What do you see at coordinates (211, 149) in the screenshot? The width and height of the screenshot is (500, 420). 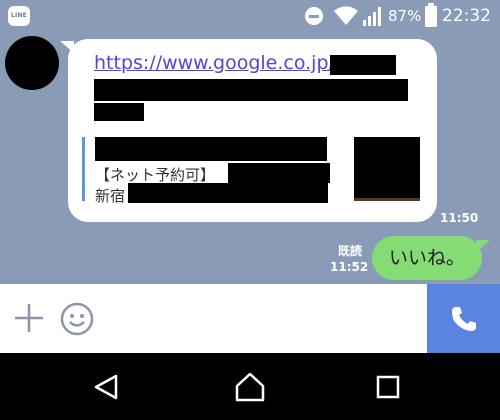 I see `redacted-preview-title` at bounding box center [211, 149].